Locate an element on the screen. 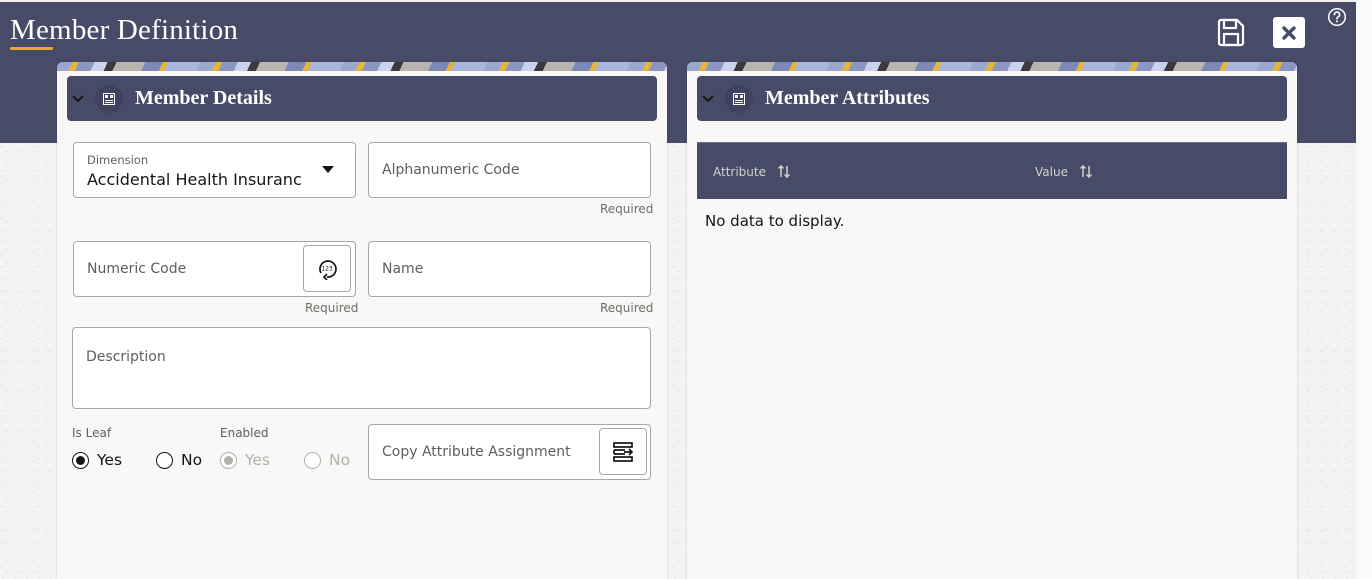  section-title: Member Attributes is located at coordinates (847, 98).